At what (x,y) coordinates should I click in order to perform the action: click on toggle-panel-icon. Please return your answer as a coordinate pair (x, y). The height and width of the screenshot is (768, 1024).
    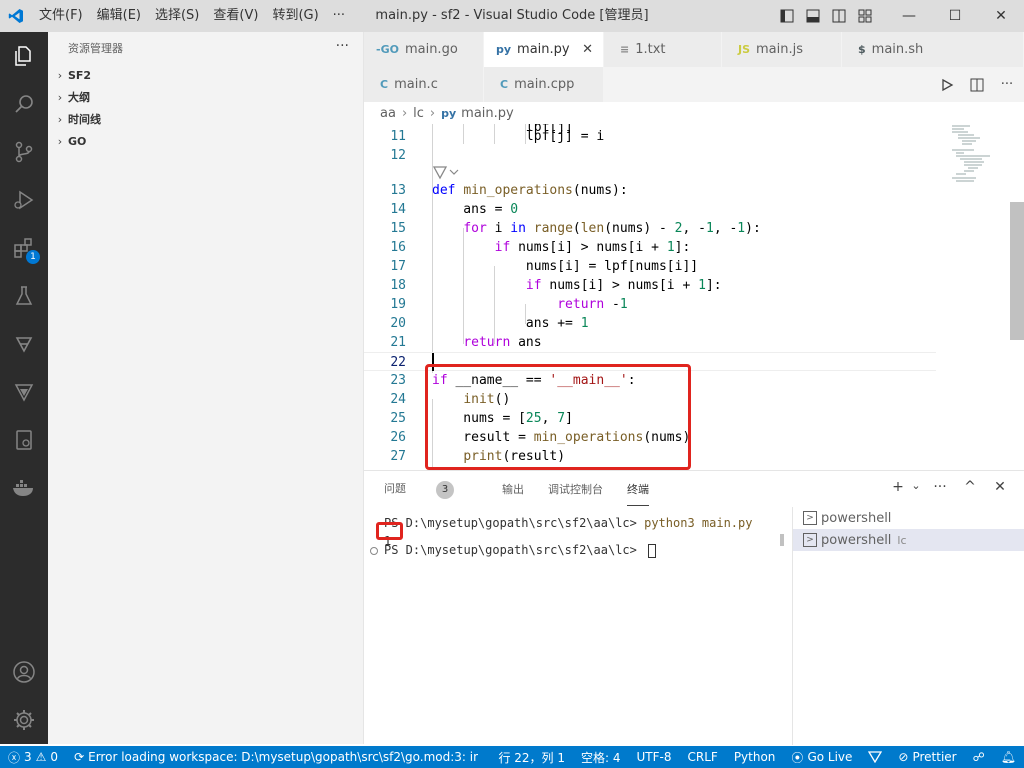
    Looking at the image, I should click on (813, 16).